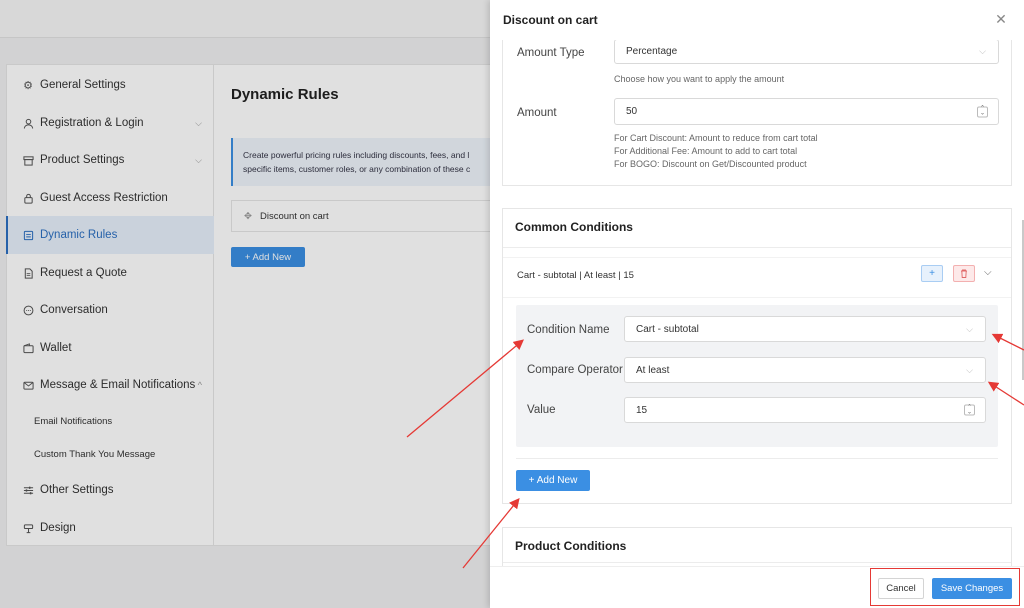 The image size is (1024, 608). What do you see at coordinates (757, 20) in the screenshot?
I see `drawer-header: Discount on cart ✕` at bounding box center [757, 20].